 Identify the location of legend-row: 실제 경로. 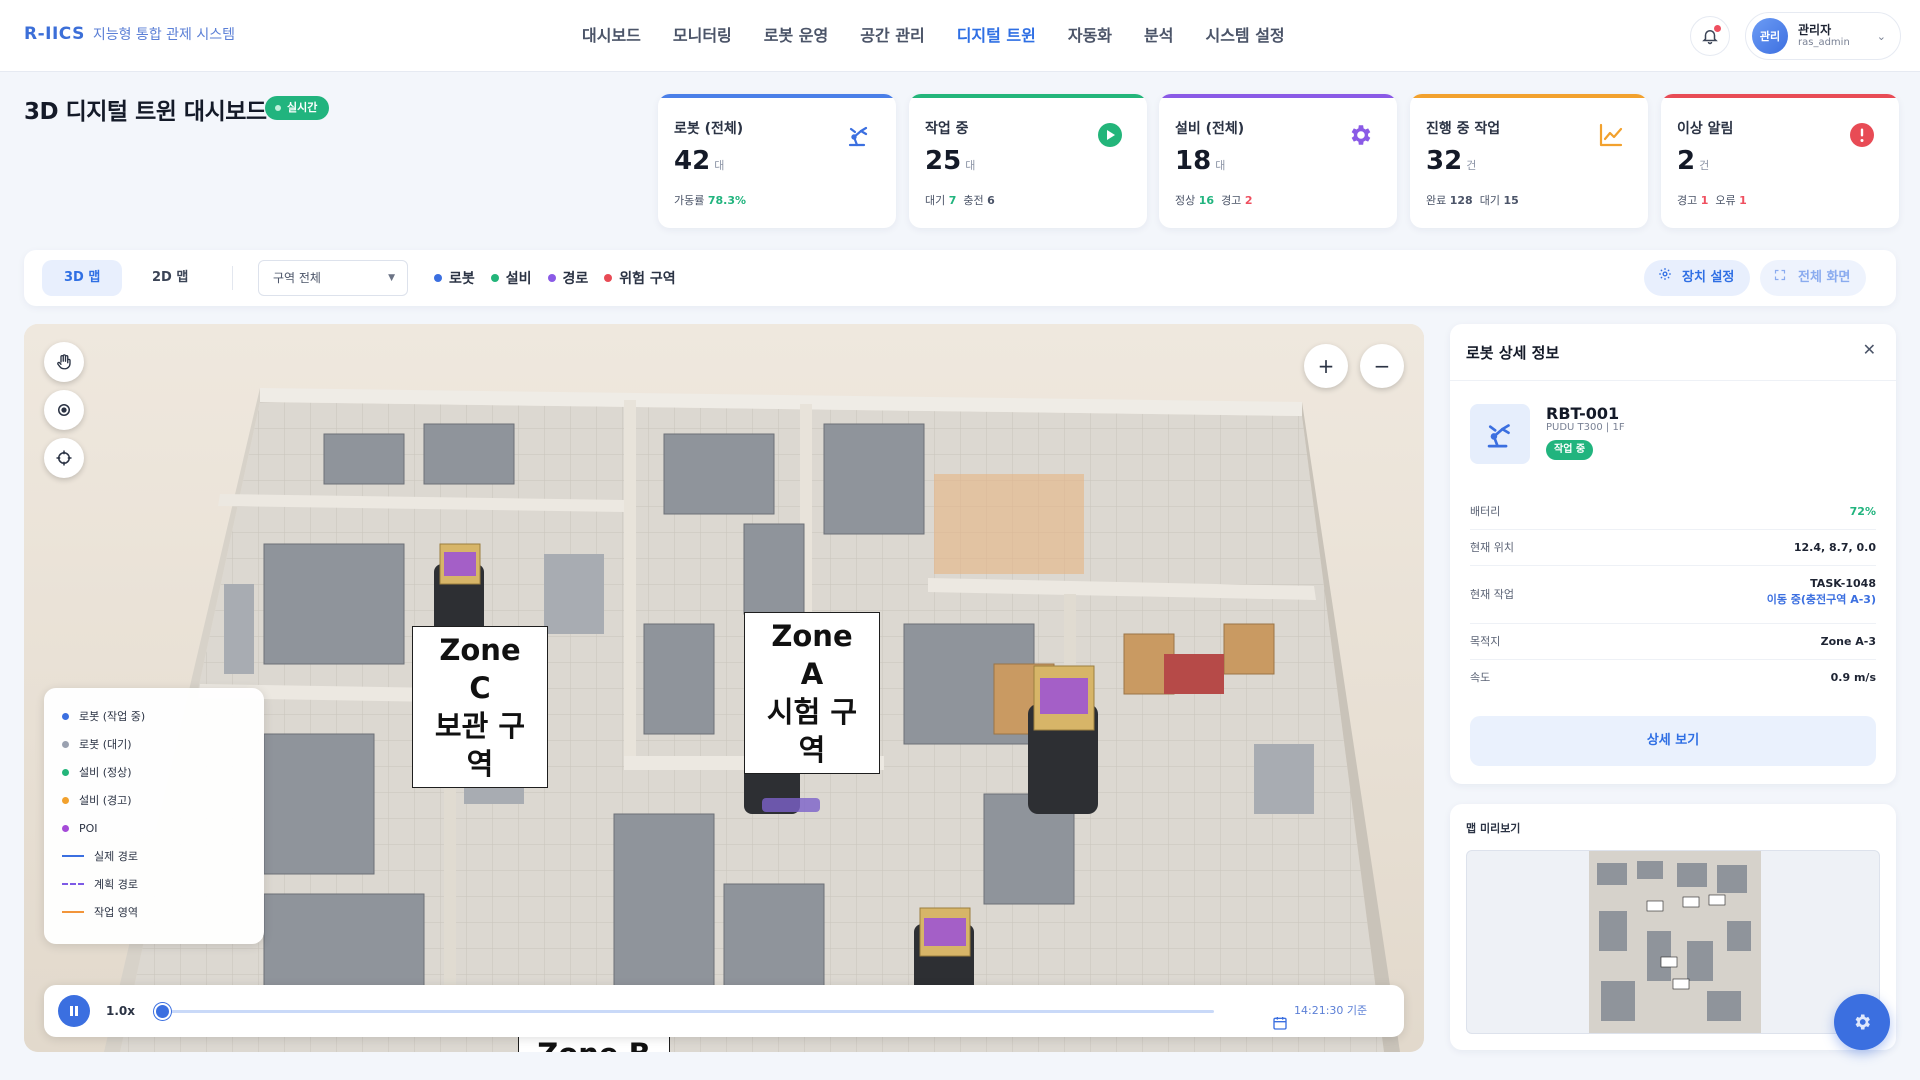
(163, 856).